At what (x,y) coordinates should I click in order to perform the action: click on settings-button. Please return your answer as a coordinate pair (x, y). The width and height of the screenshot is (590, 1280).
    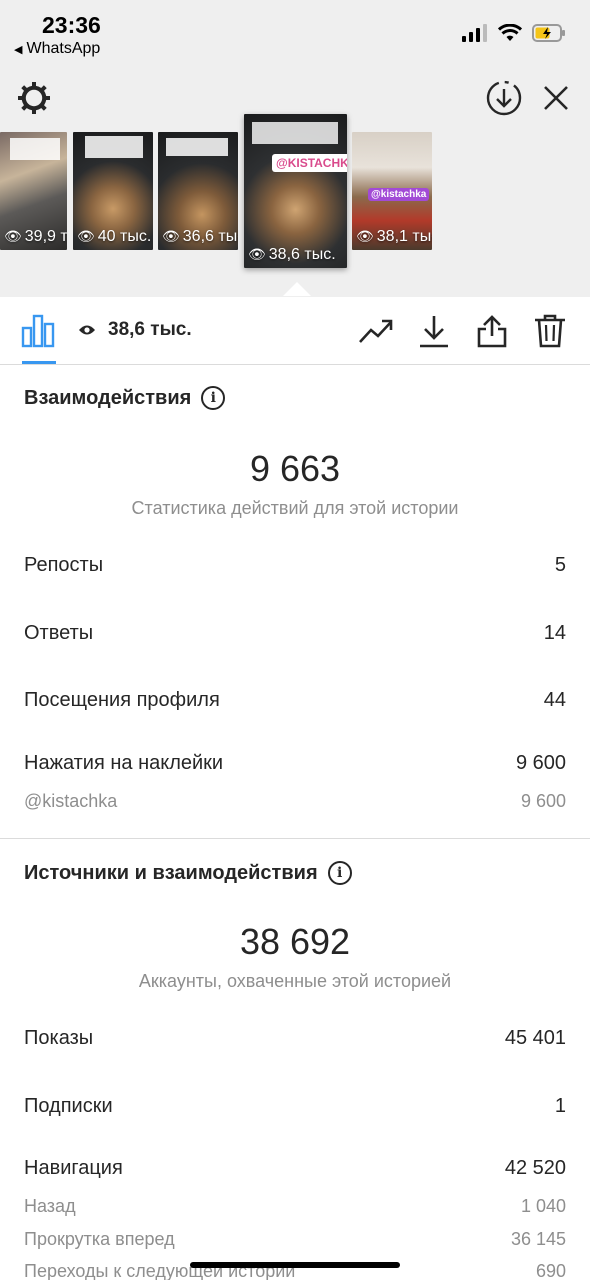
    Looking at the image, I should click on (34, 98).